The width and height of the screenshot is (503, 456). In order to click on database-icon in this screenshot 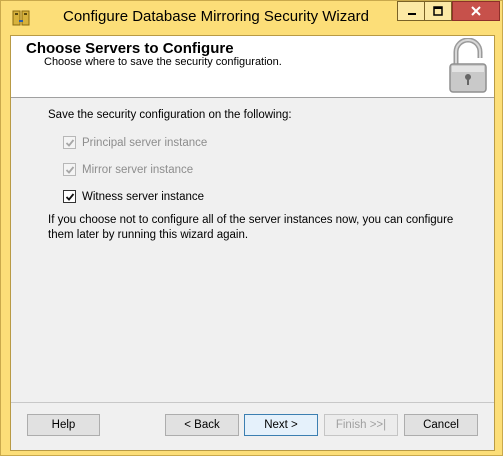, I will do `click(21, 18)`.